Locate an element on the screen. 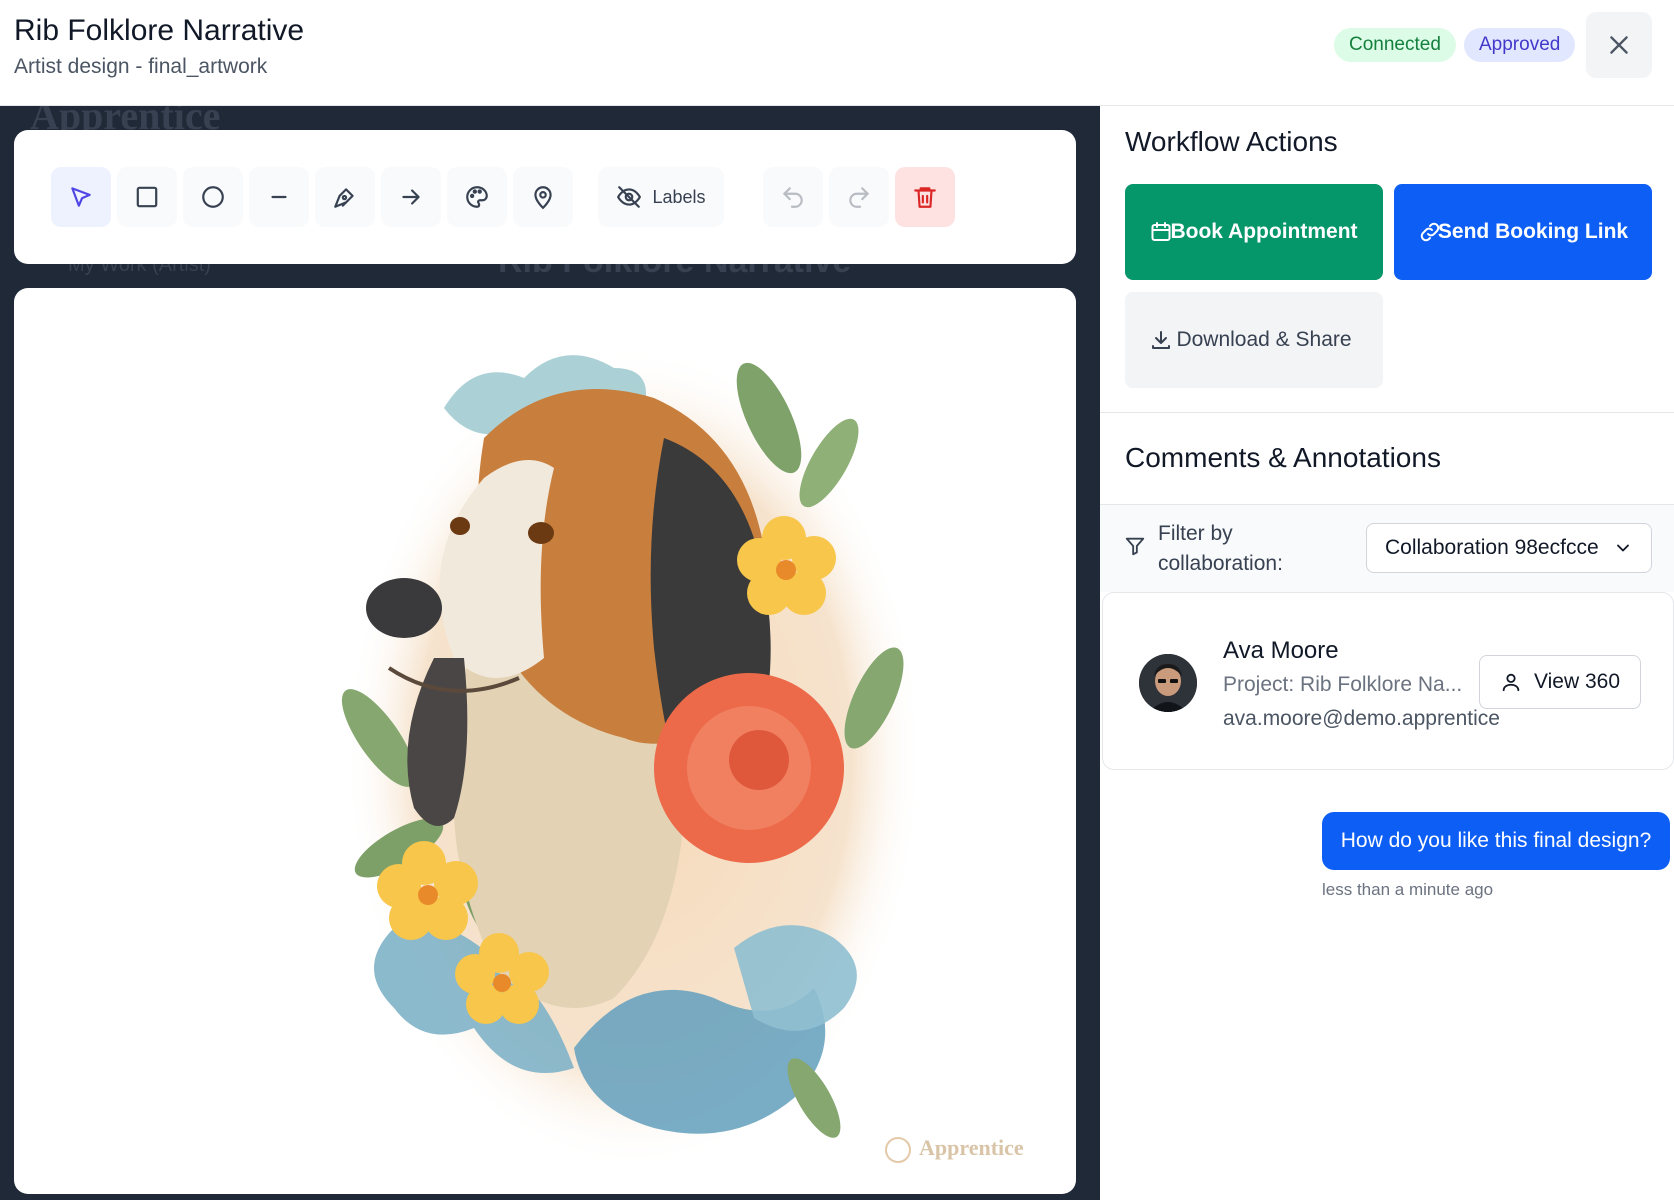 The width and height of the screenshot is (1674, 1200). arrow-icon is located at coordinates (411, 197).